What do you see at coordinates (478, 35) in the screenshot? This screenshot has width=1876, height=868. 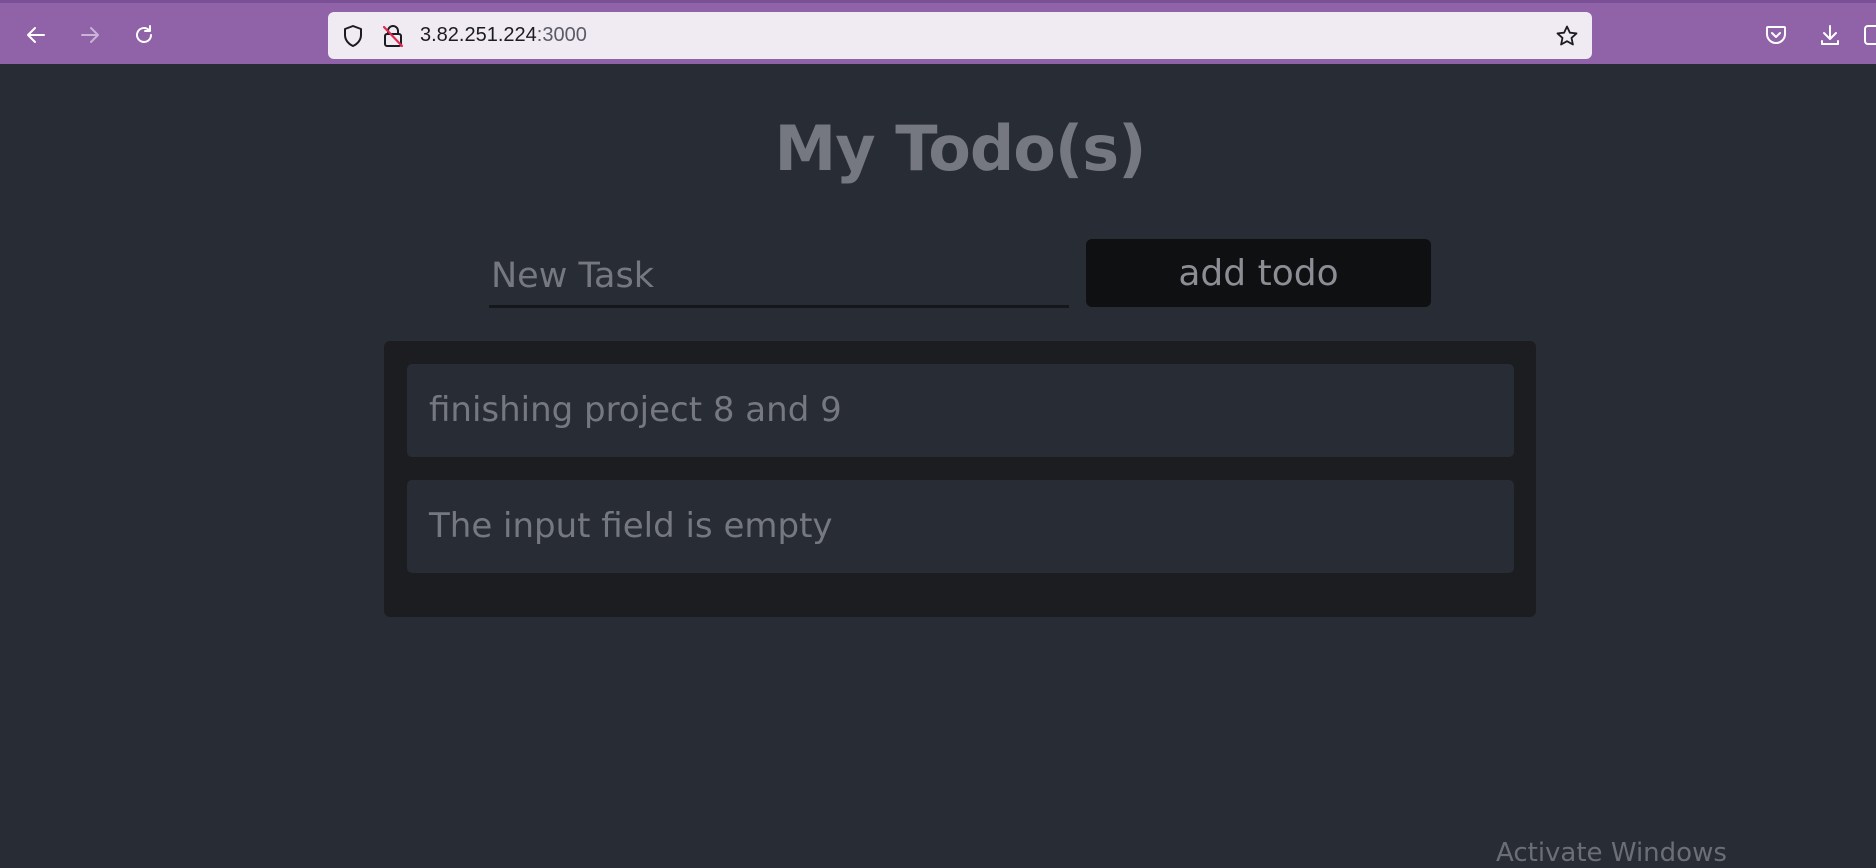 I see `url-host: 3.82.251.224` at bounding box center [478, 35].